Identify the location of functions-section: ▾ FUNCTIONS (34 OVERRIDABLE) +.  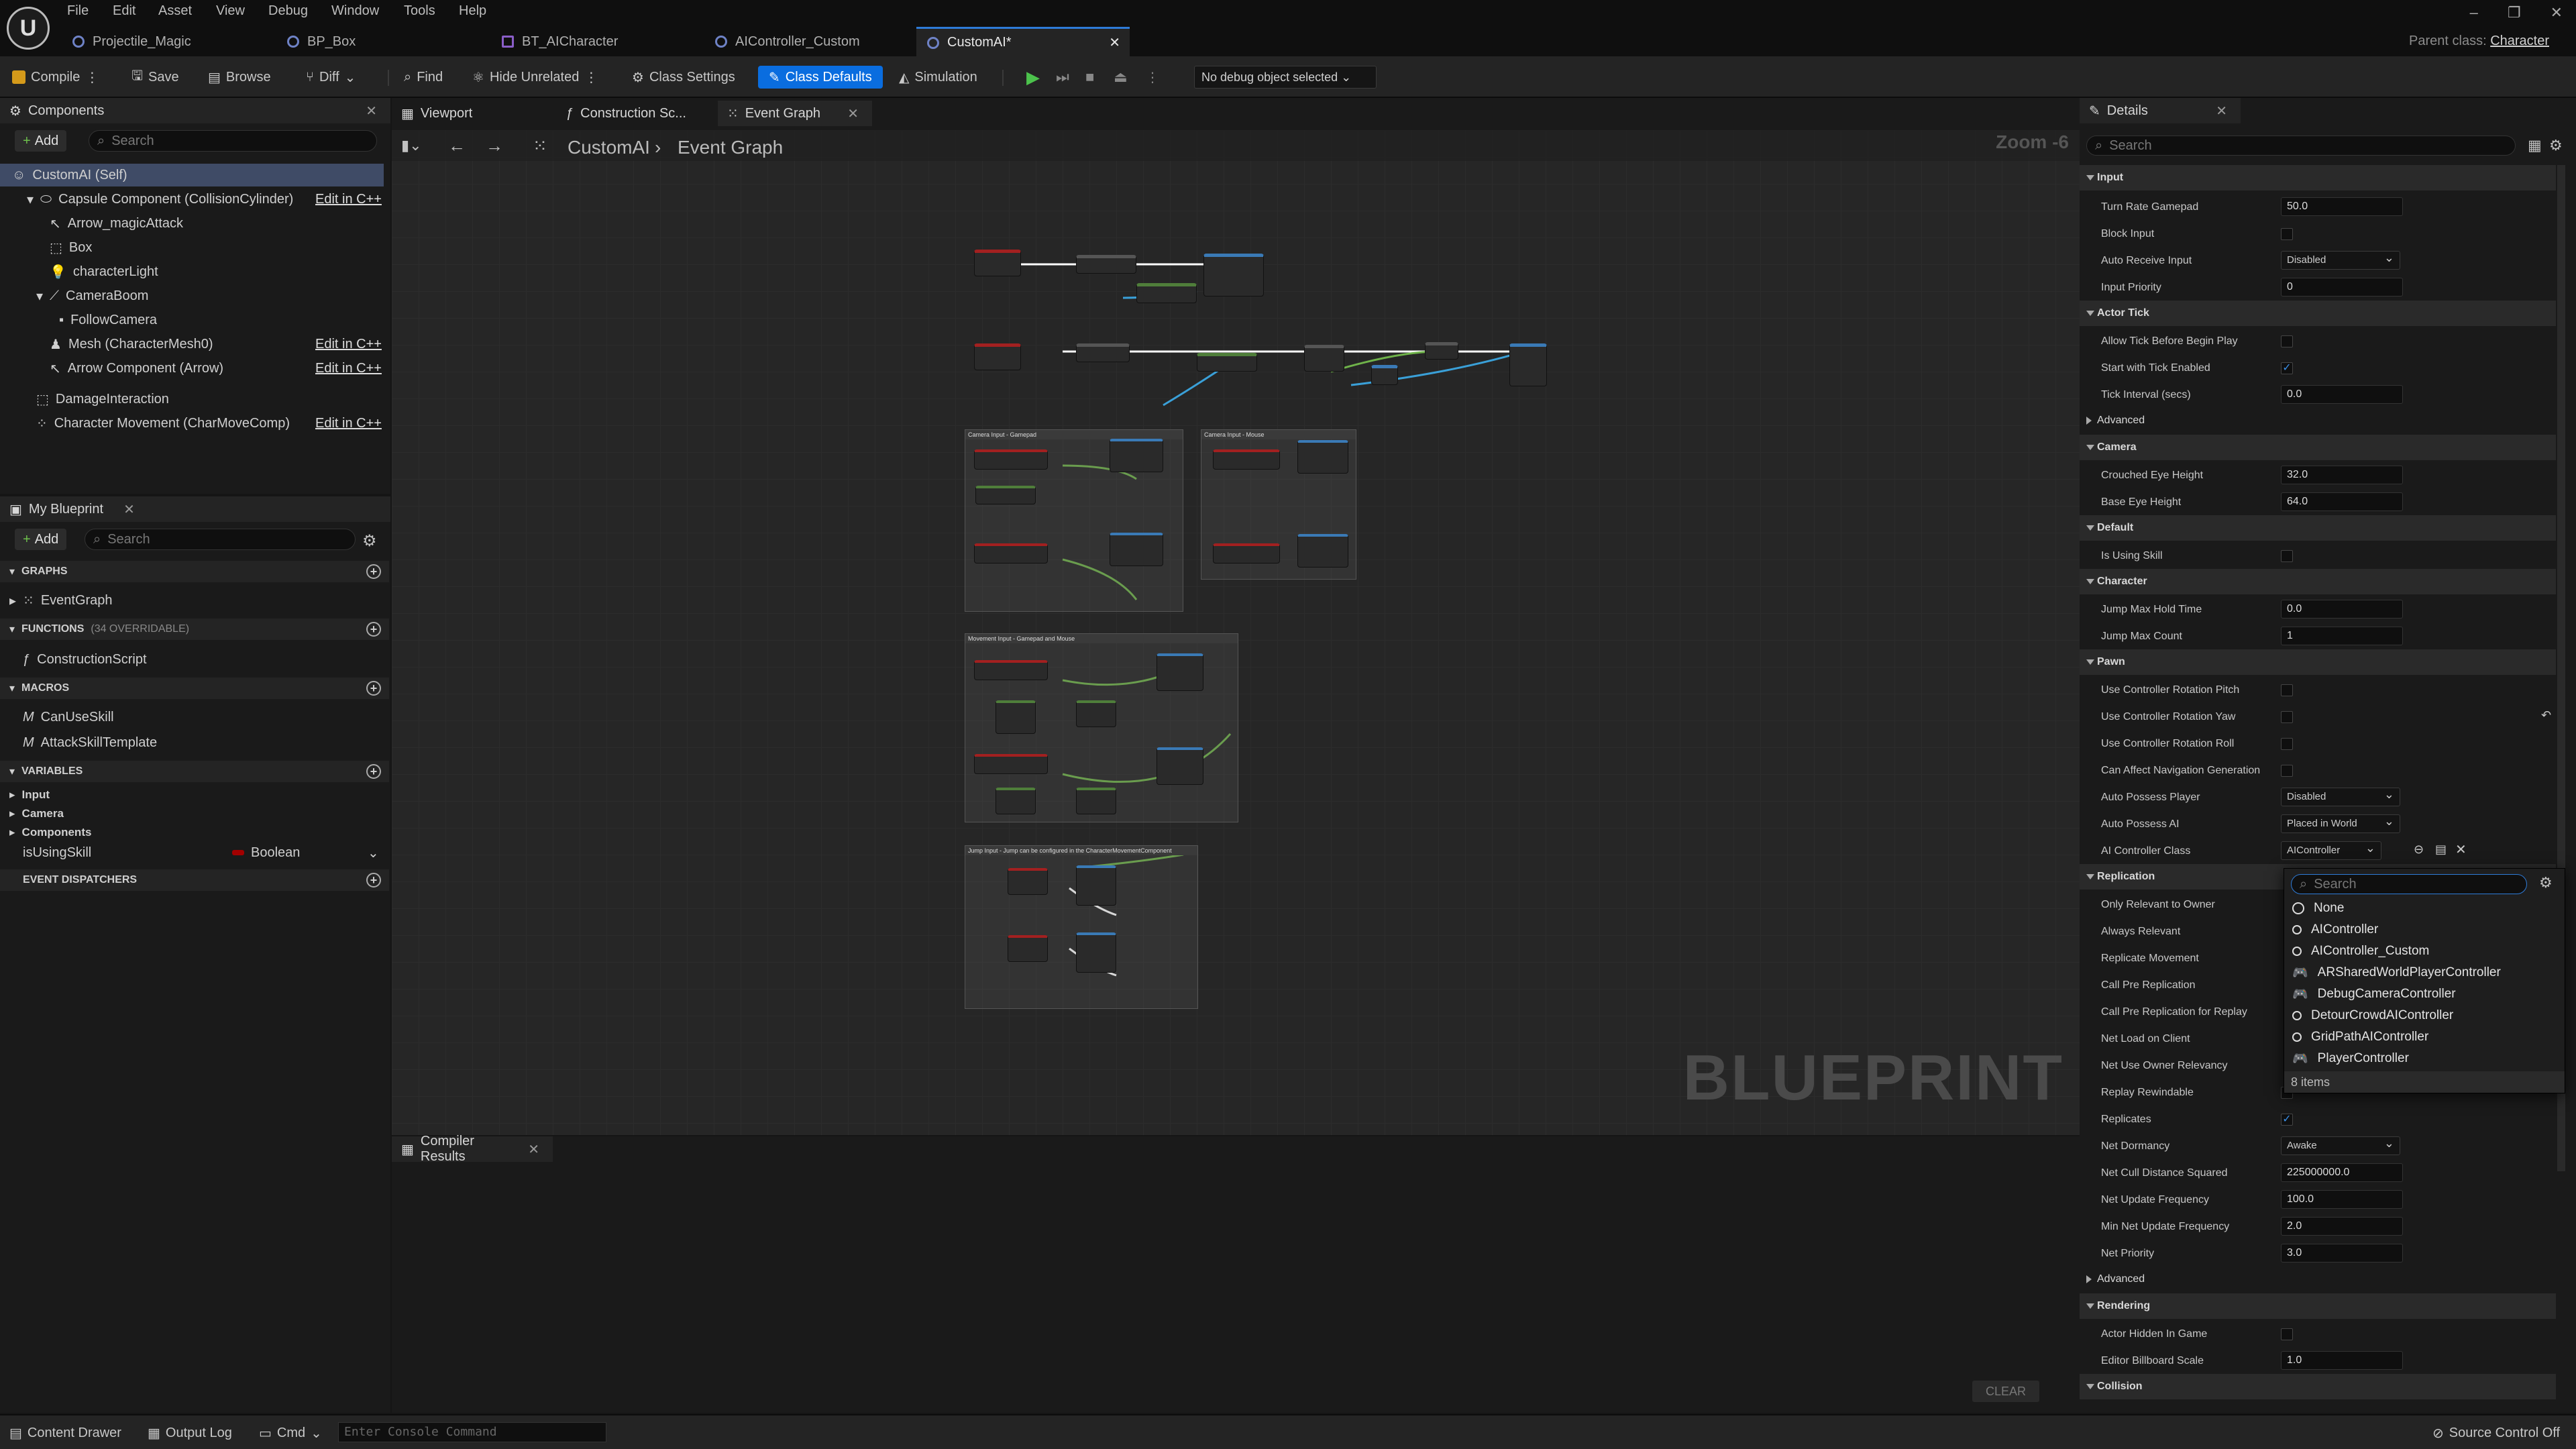
(194, 629).